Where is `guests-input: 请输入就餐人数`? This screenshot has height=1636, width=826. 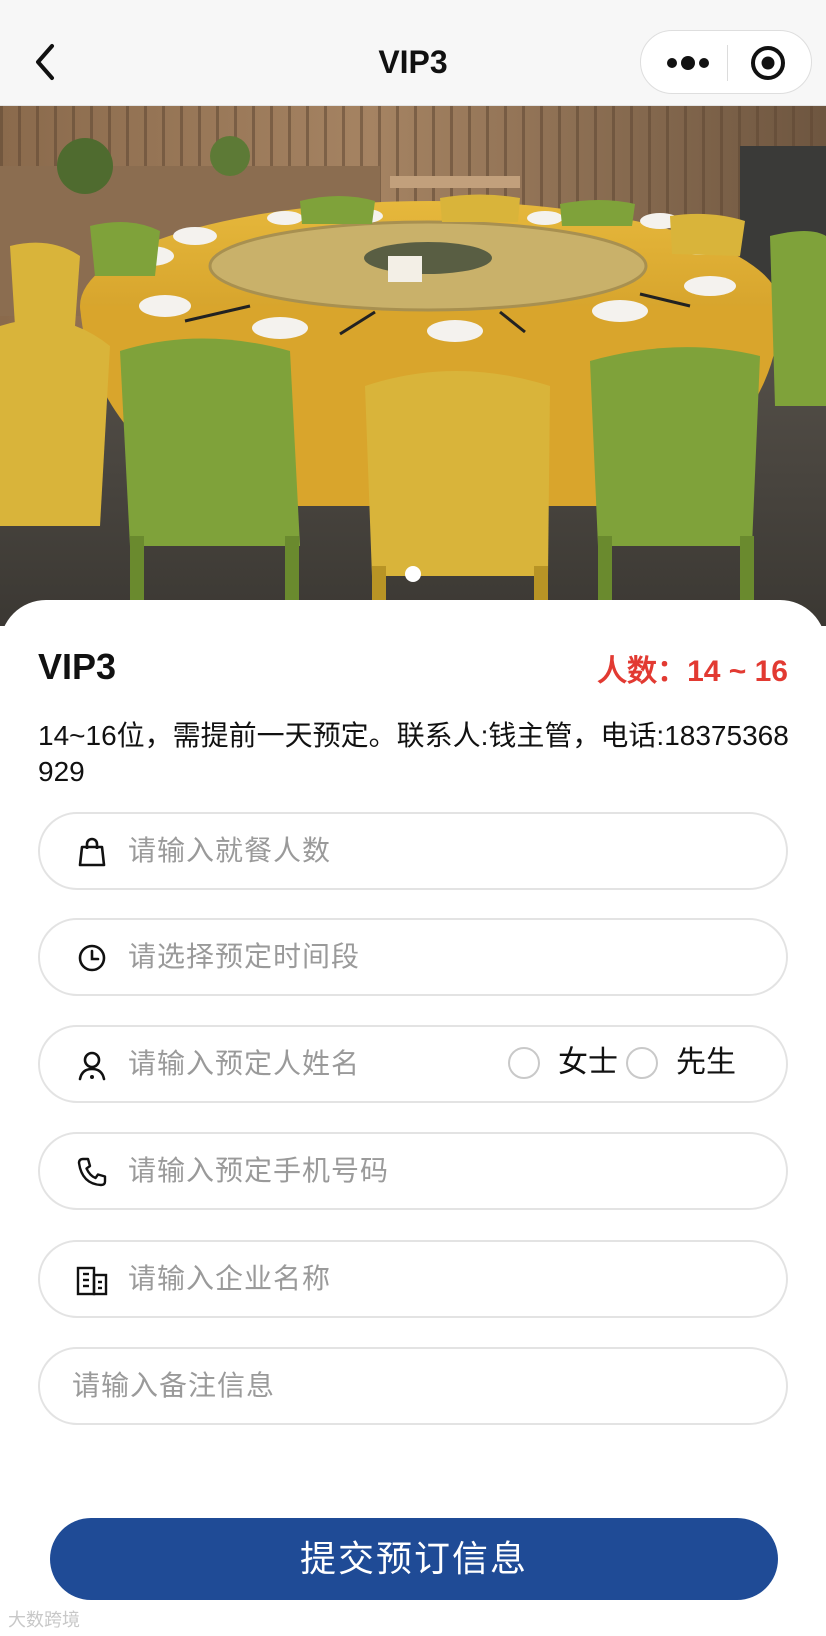
guests-input: 请输入就餐人数 is located at coordinates (413, 851).